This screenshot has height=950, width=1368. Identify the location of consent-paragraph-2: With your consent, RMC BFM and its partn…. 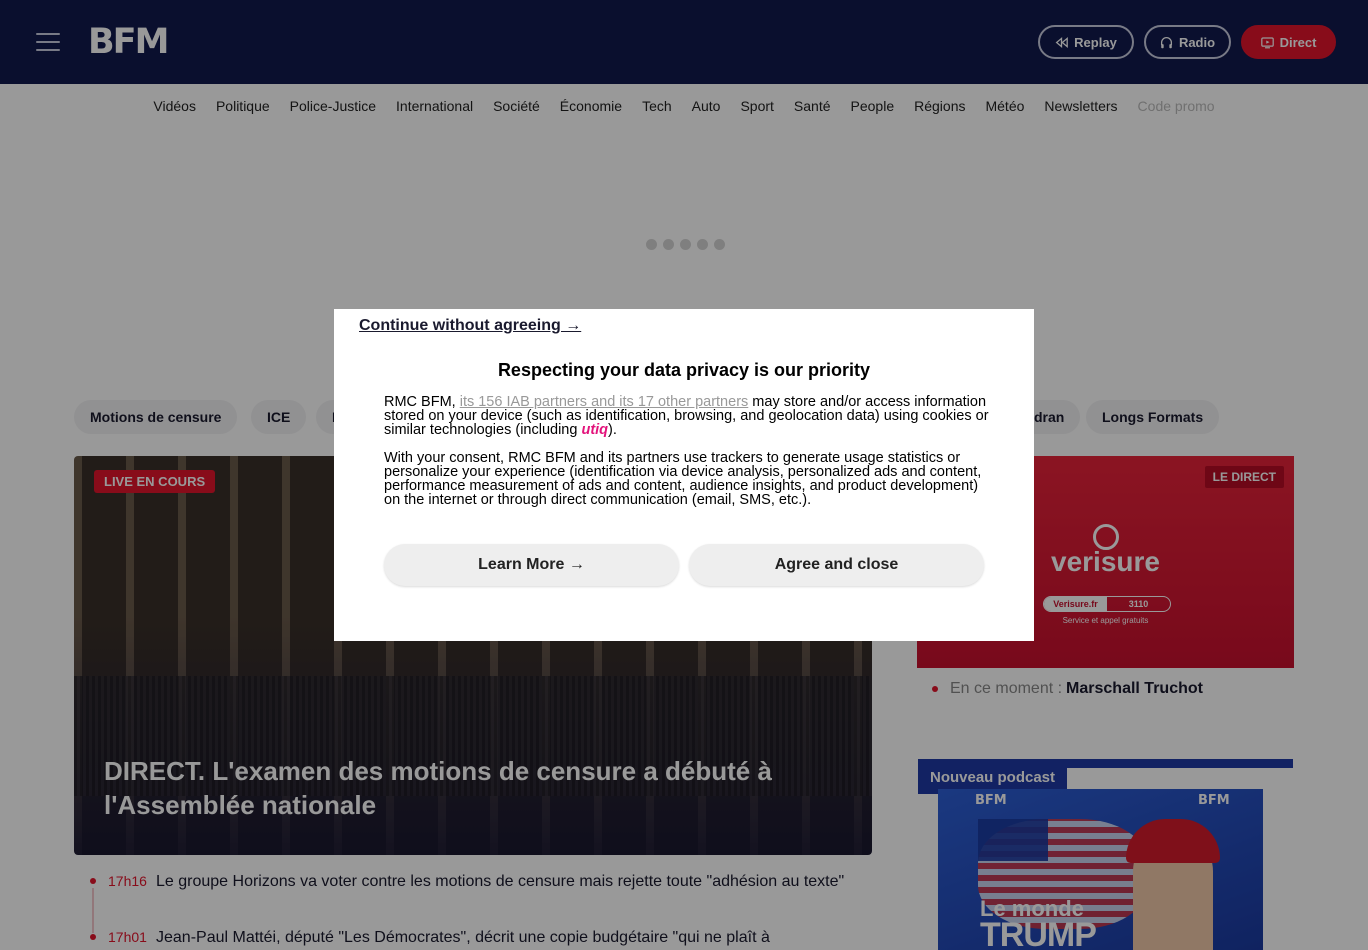
(683, 479).